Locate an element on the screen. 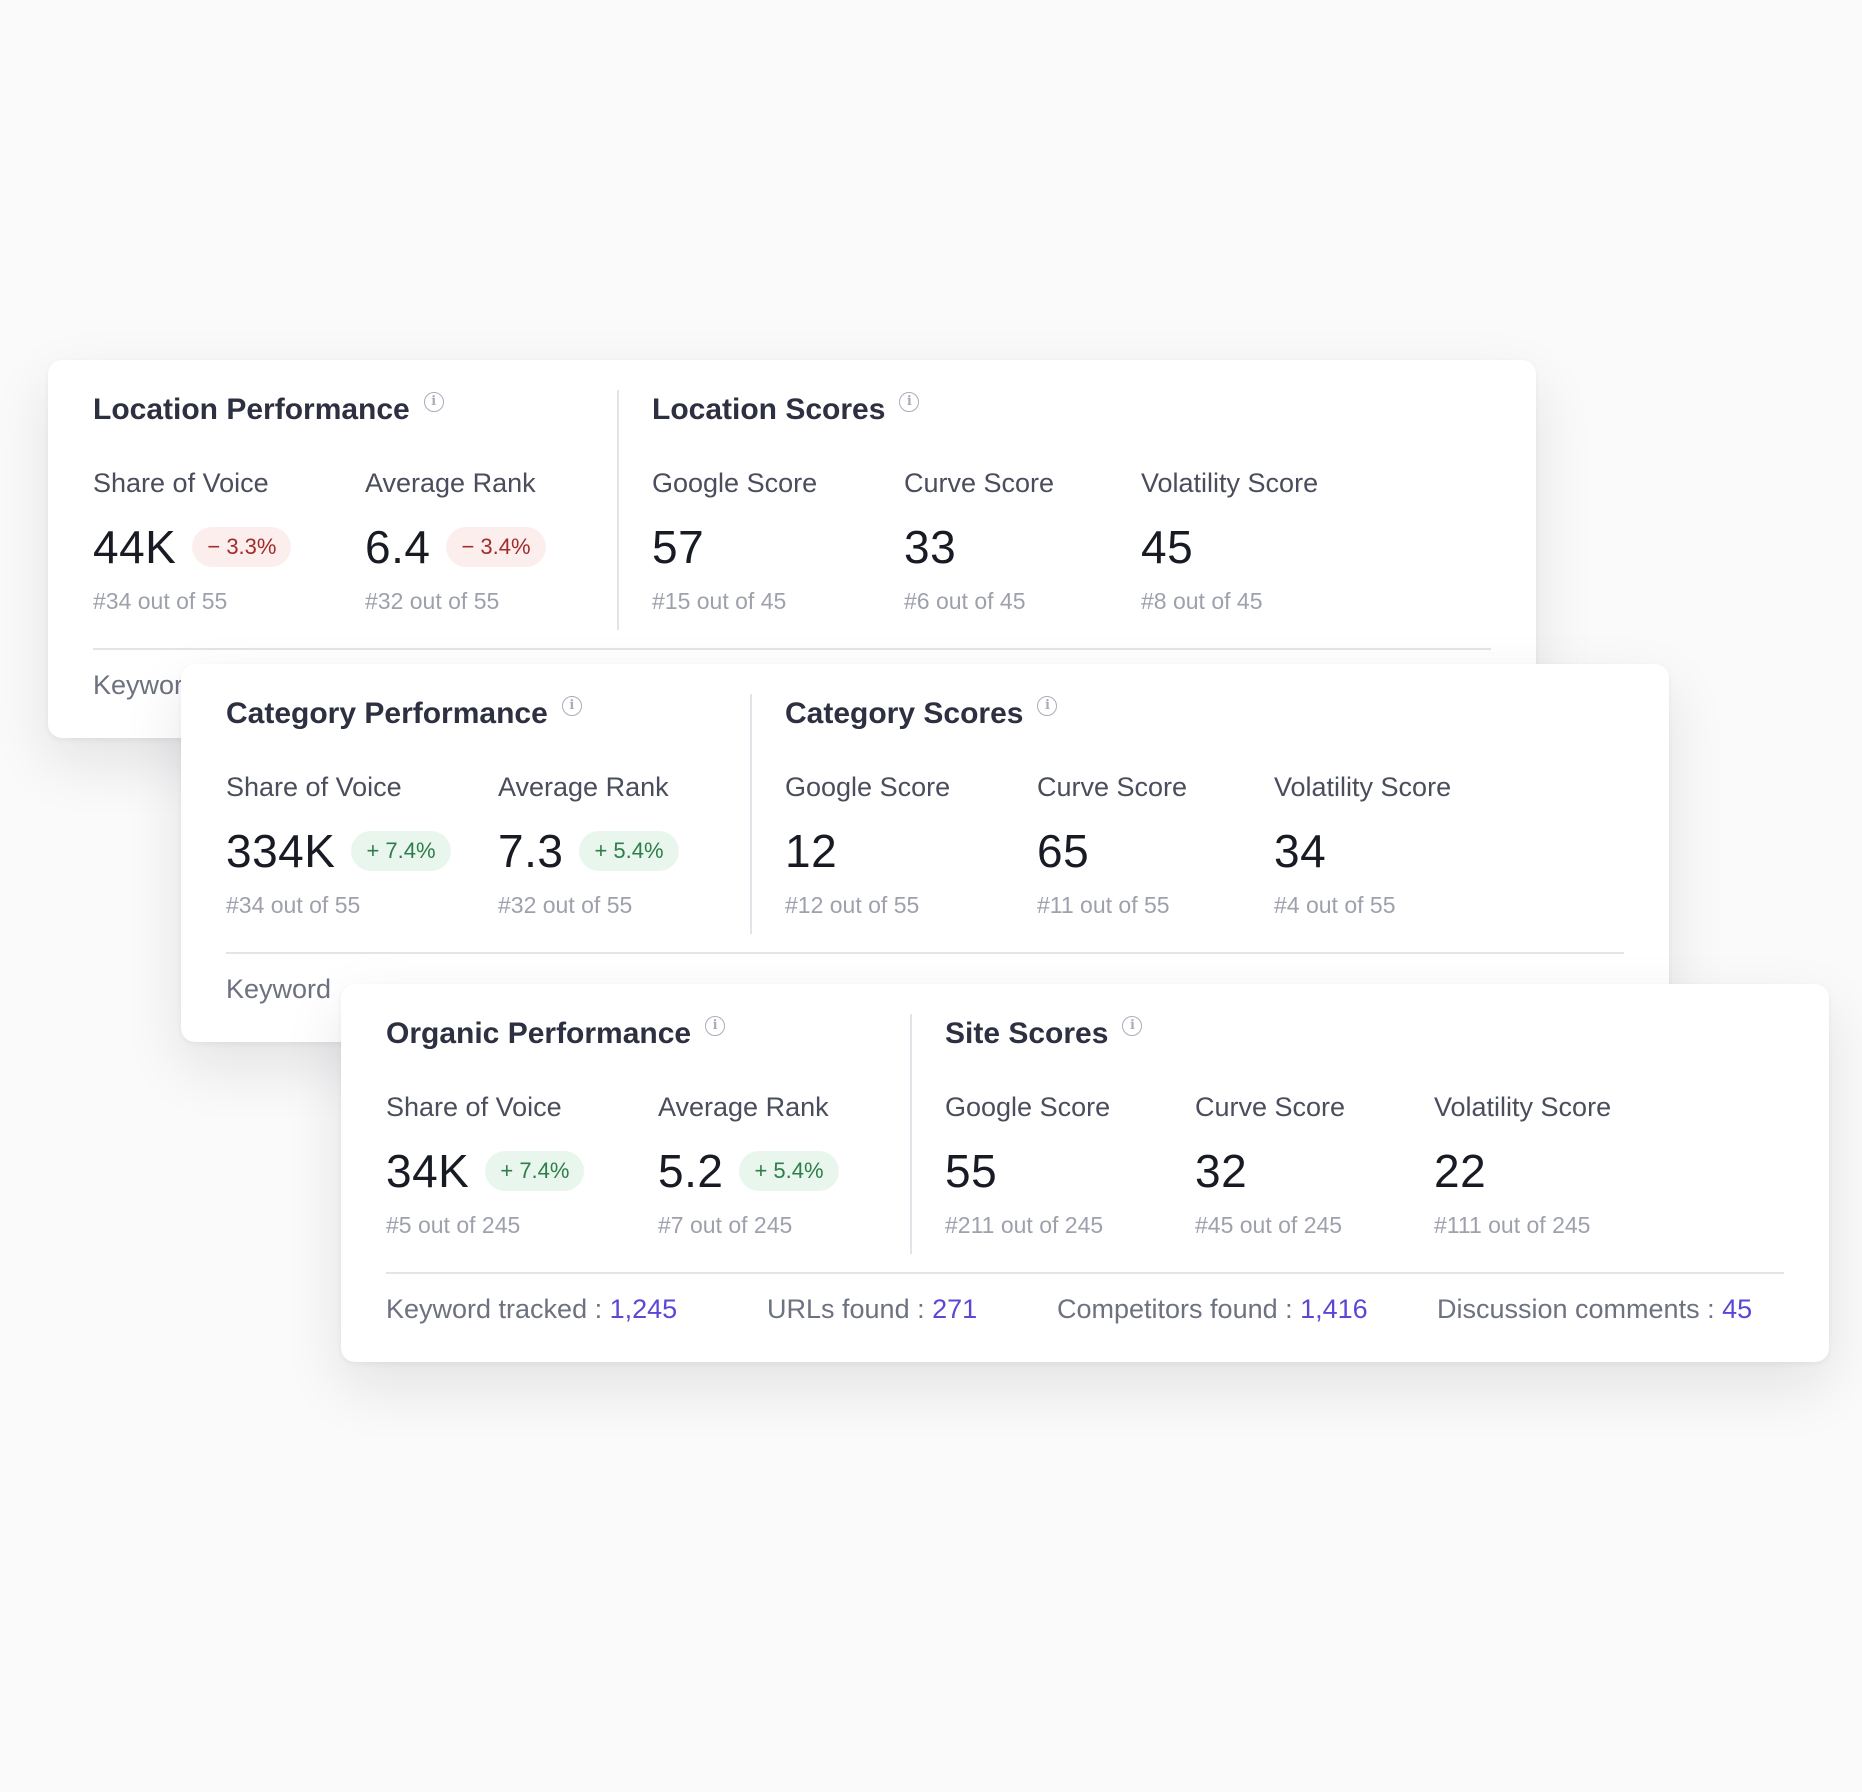  location-scores-title-wrap: Location Scores i is located at coordinates (786, 409).